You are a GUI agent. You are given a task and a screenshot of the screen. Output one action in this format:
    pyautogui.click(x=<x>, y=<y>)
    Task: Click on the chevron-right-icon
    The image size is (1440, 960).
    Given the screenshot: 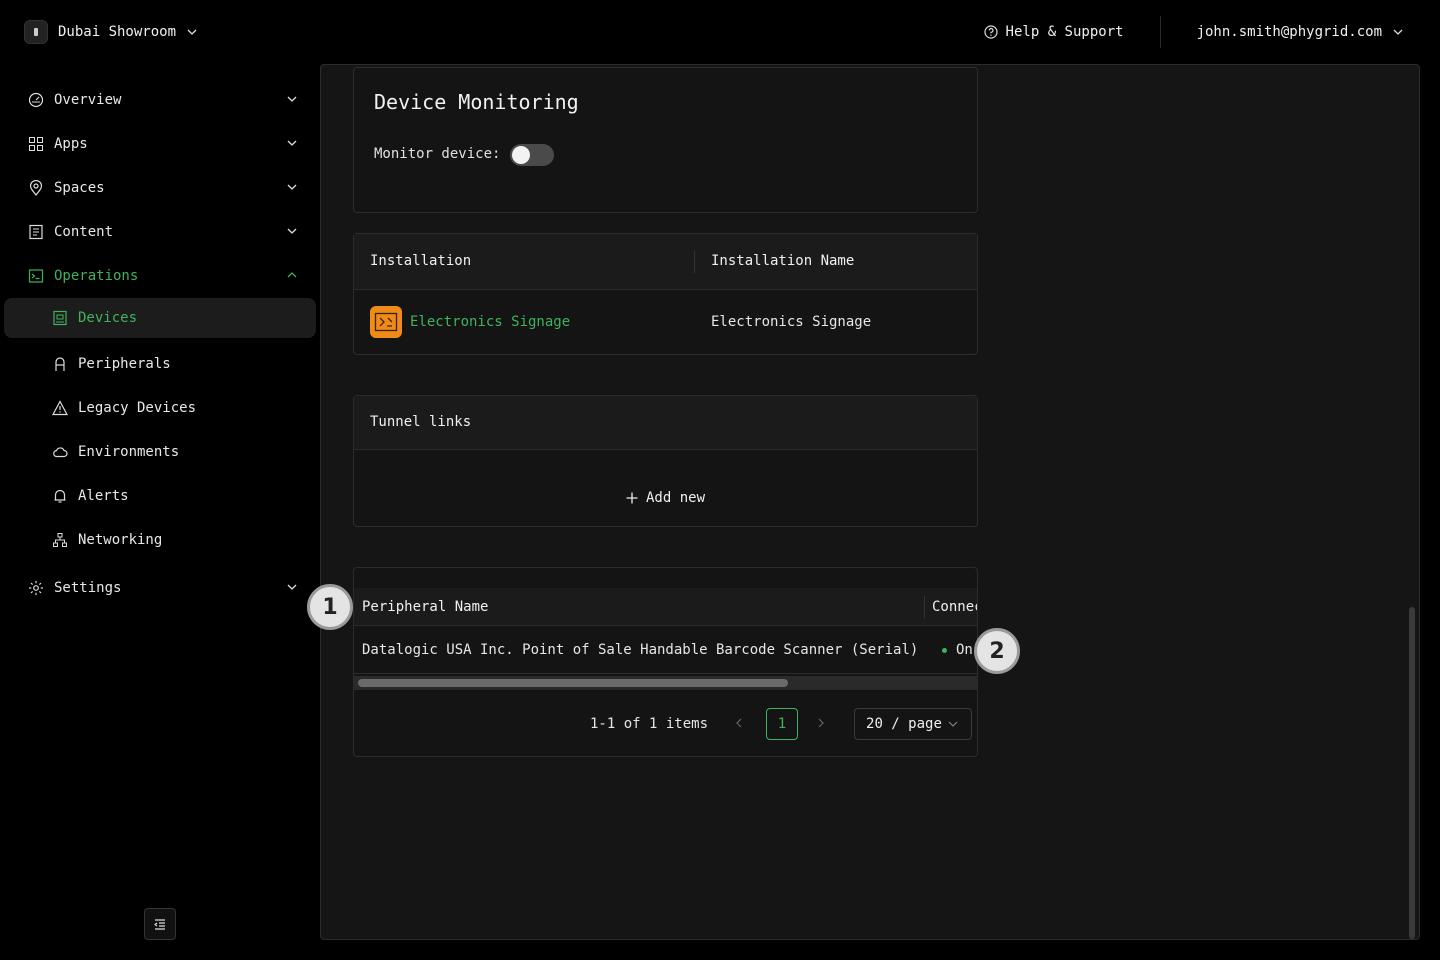 What is the action you would take?
    pyautogui.click(x=821, y=723)
    